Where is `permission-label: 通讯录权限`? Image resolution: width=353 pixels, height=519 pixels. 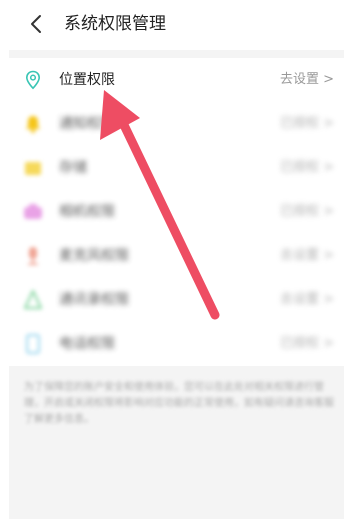
permission-label: 通讯录权限 is located at coordinates (94, 300).